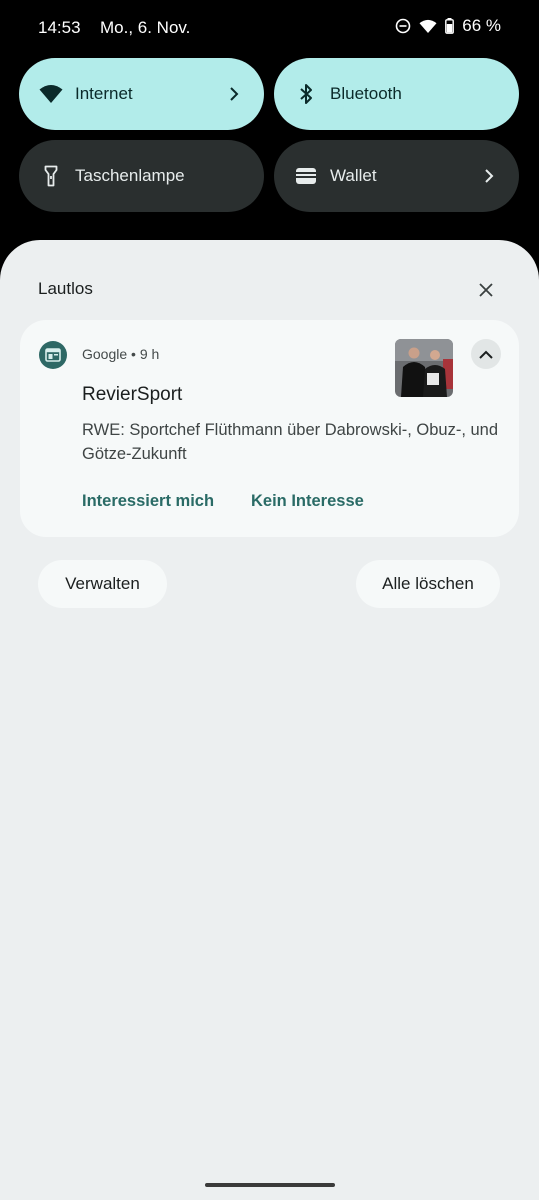 The width and height of the screenshot is (539, 1200). I want to click on tile-label: Internet, so click(104, 93).